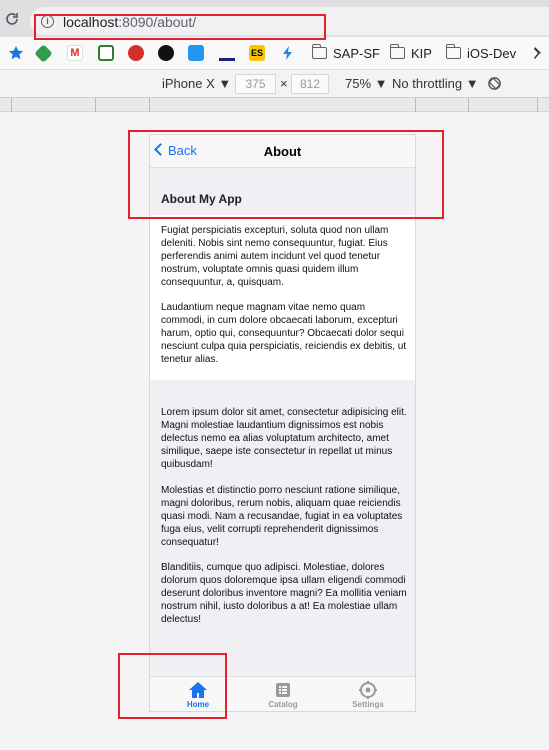 The width and height of the screenshot is (549, 750). What do you see at coordinates (283, 704) in the screenshot?
I see `tab-label: Catalog` at bounding box center [283, 704].